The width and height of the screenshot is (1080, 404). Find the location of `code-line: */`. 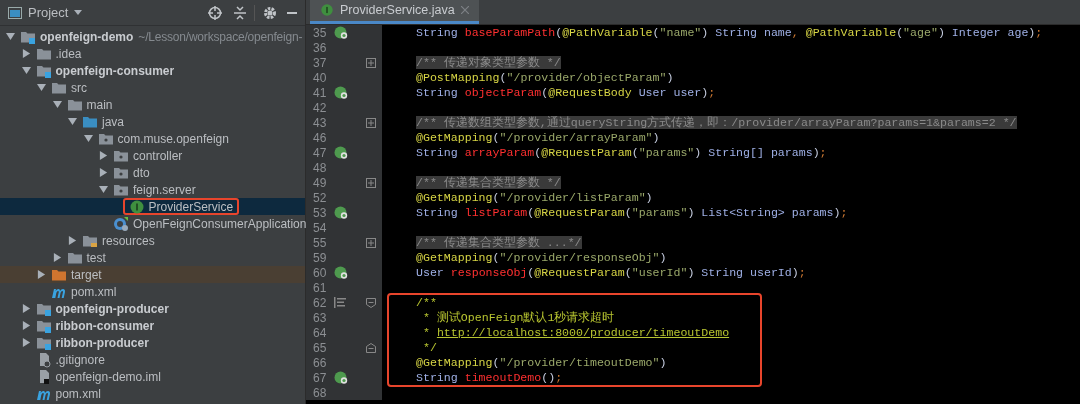

code-line: */ is located at coordinates (429, 347).